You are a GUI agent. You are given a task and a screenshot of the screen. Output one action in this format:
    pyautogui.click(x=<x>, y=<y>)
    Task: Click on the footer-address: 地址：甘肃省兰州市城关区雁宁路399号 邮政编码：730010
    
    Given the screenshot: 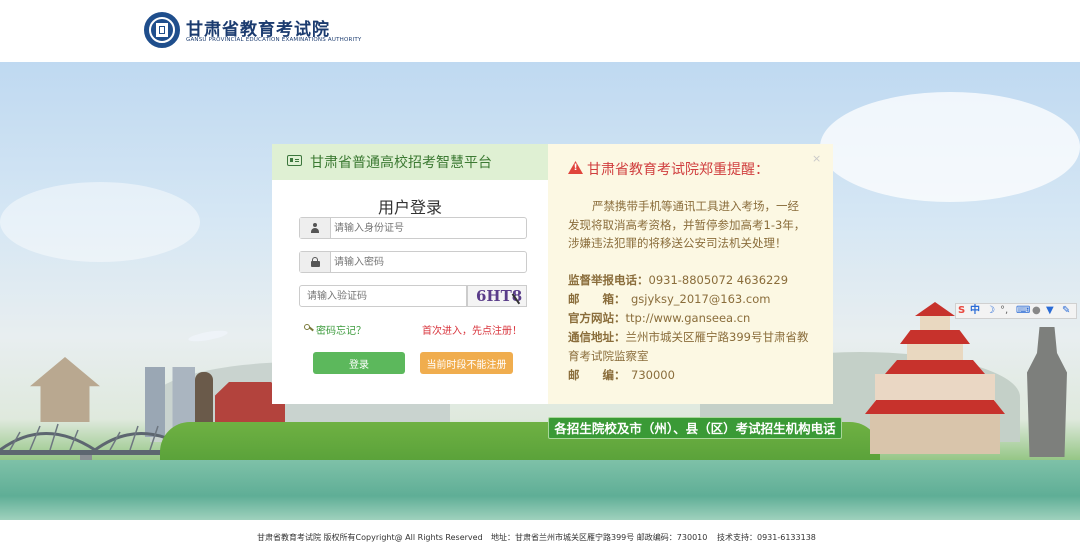 What is the action you would take?
    pyautogui.click(x=599, y=537)
    